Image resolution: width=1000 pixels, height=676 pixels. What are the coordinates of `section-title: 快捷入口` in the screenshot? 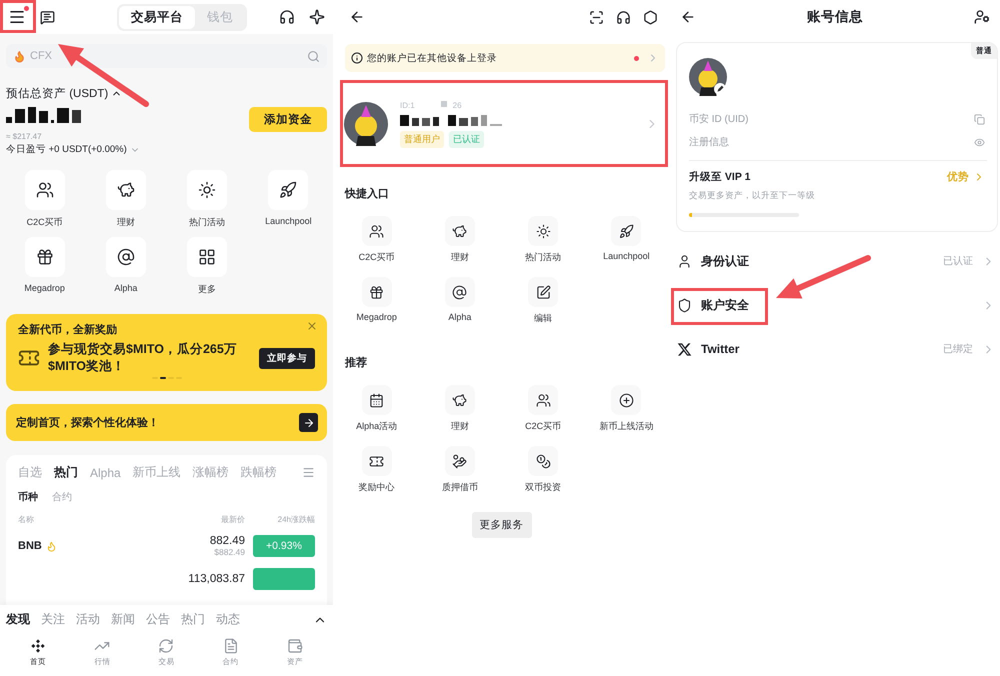 It's located at (367, 193).